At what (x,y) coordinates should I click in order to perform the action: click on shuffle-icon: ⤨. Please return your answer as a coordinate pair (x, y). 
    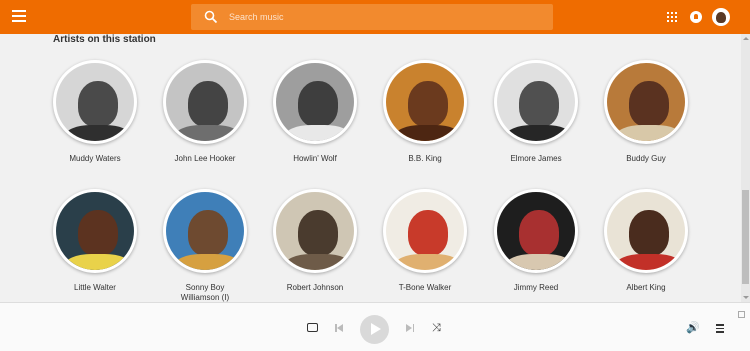
    Looking at the image, I should click on (437, 327).